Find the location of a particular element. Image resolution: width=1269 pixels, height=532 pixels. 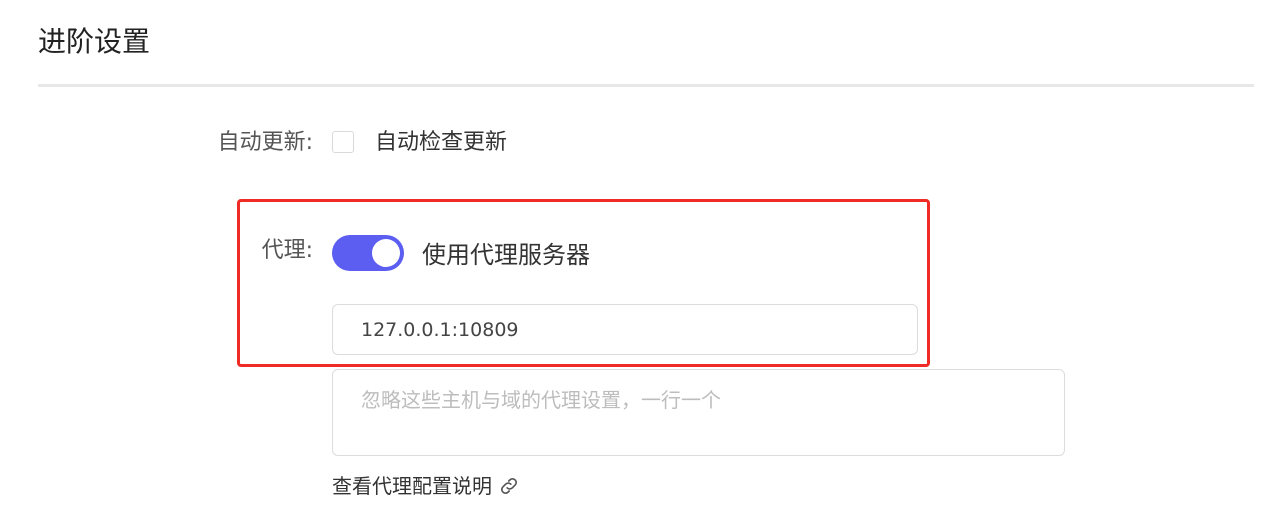

section-title: 进阶设置 is located at coordinates (94, 41).